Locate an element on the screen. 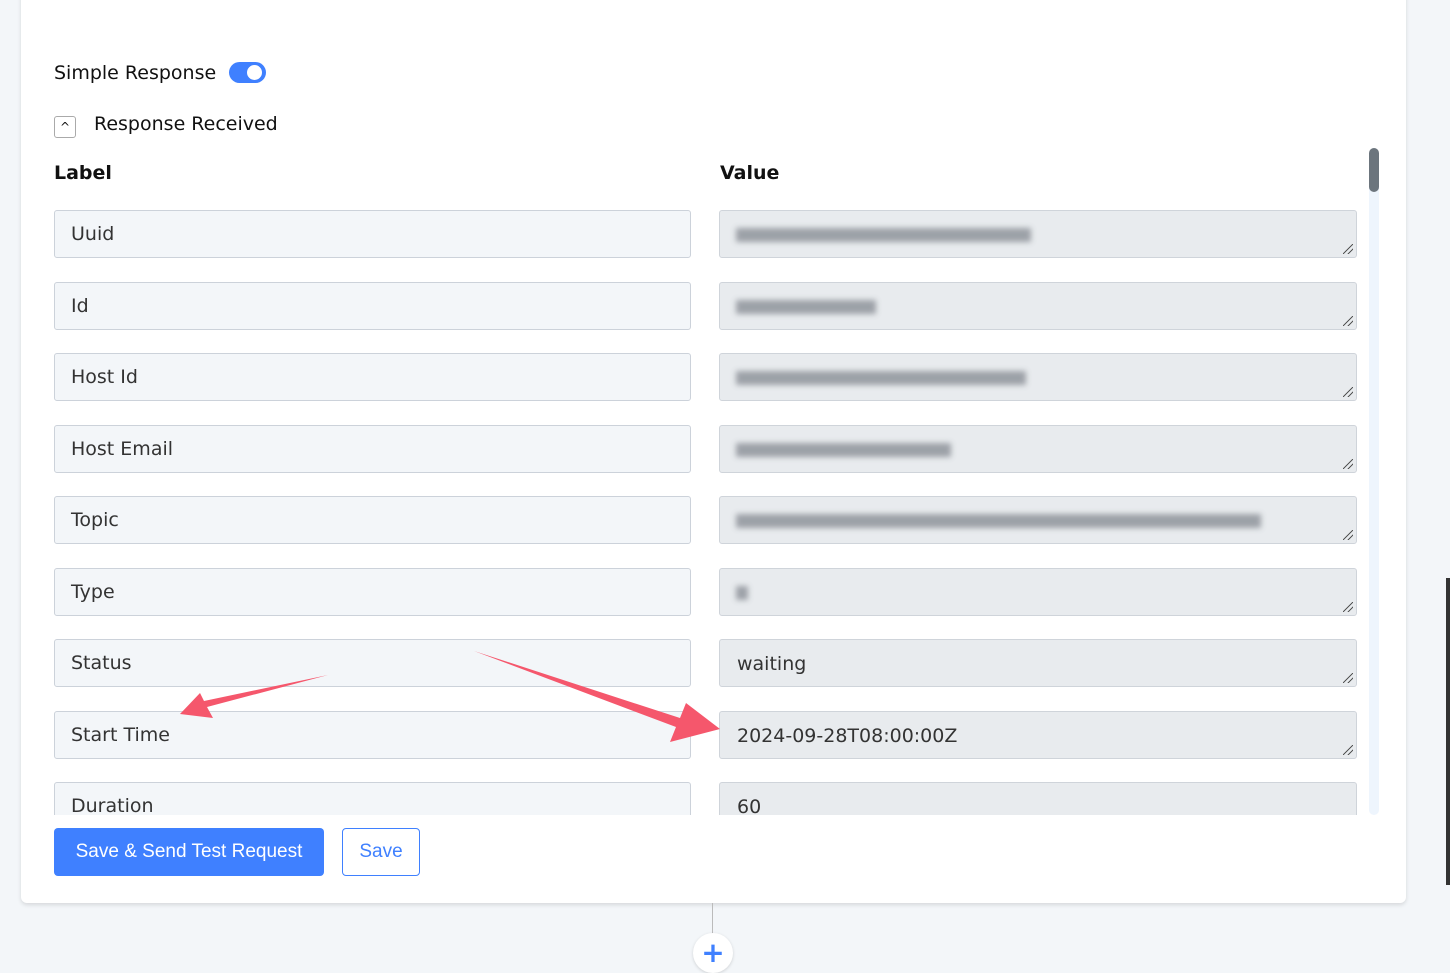 The width and height of the screenshot is (1450, 973). connector-line is located at coordinates (712, 919).